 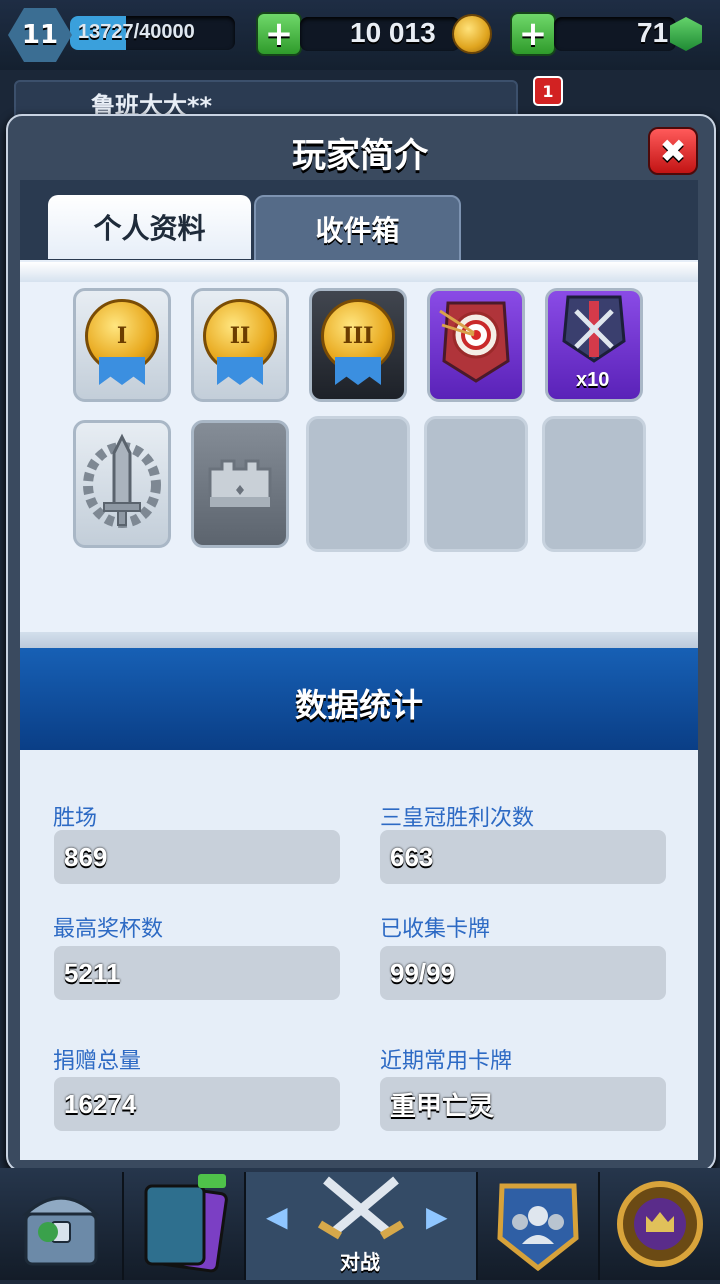 What do you see at coordinates (136, 32) in the screenshot?
I see `xp-text: 13727/40000` at bounding box center [136, 32].